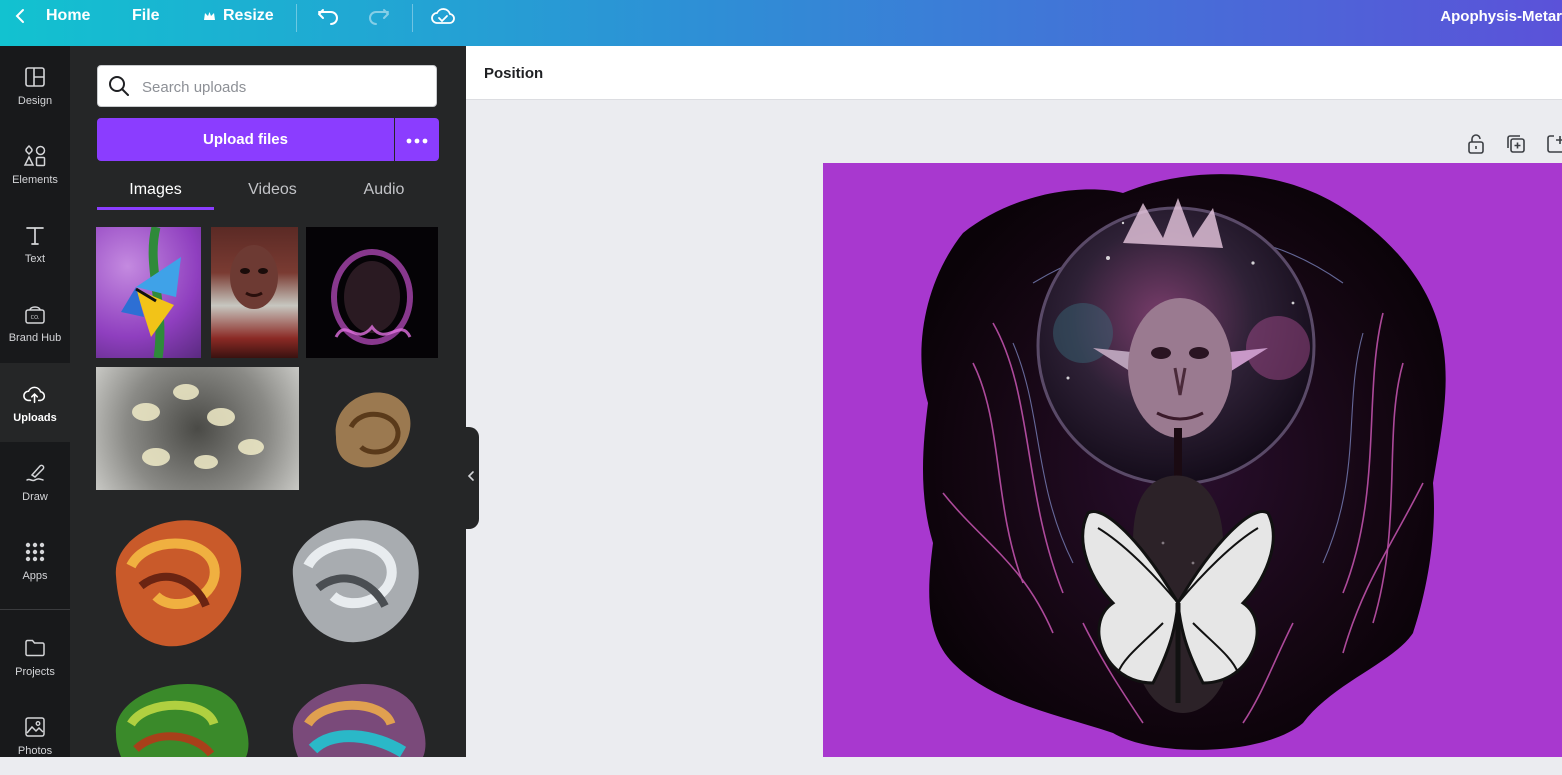 This screenshot has width=1562, height=775. I want to click on upload-thumbnail-face, so click(254, 292).